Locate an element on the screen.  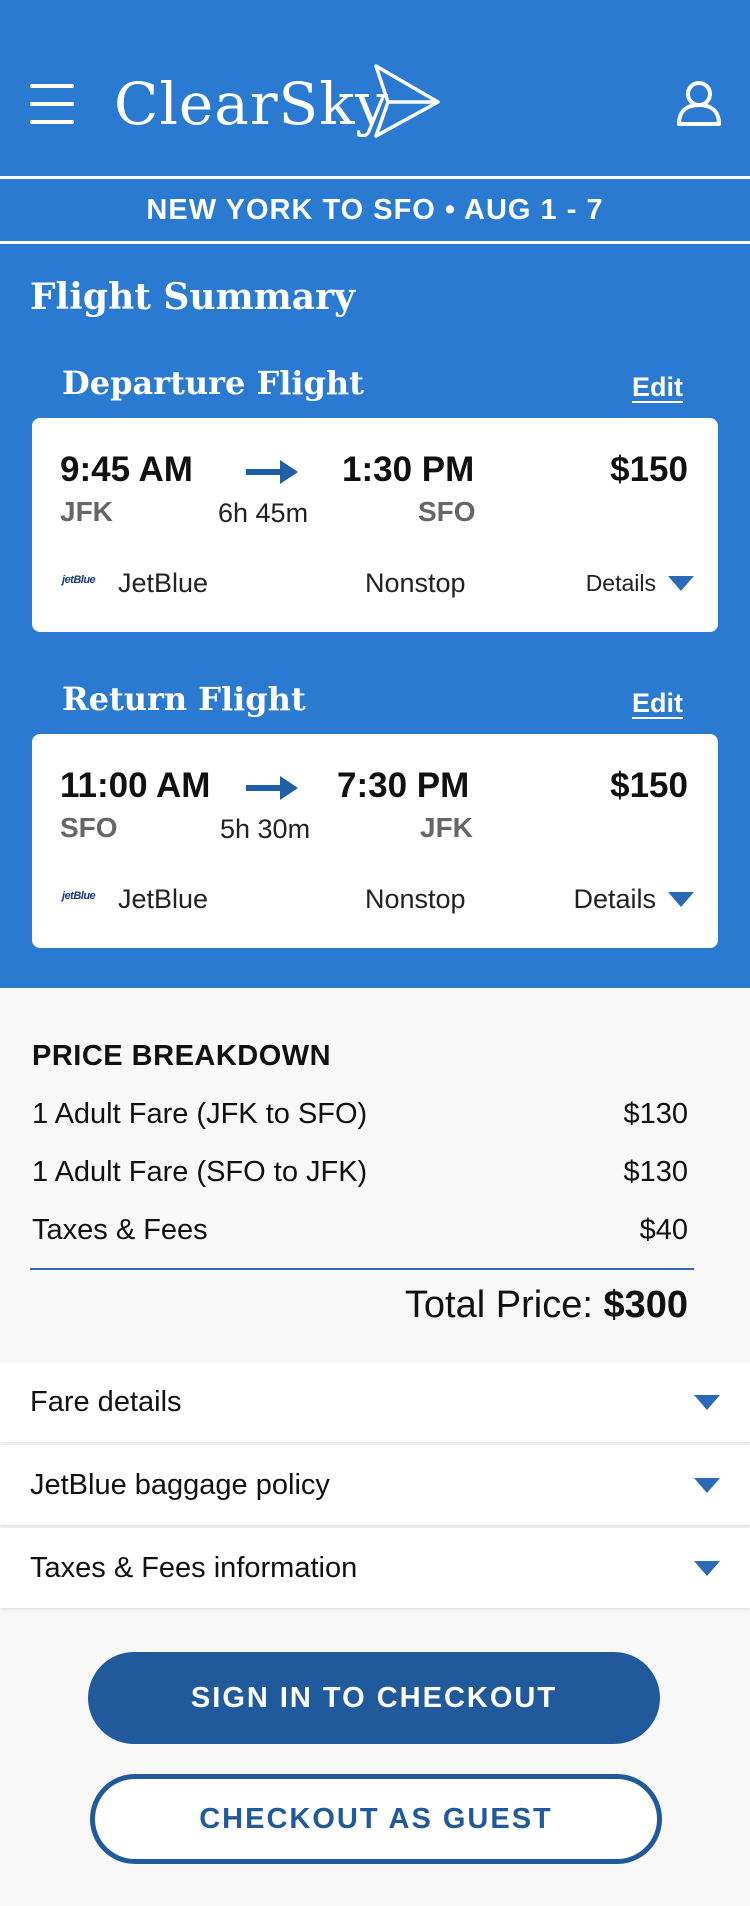
divider is located at coordinates (362, 1269).